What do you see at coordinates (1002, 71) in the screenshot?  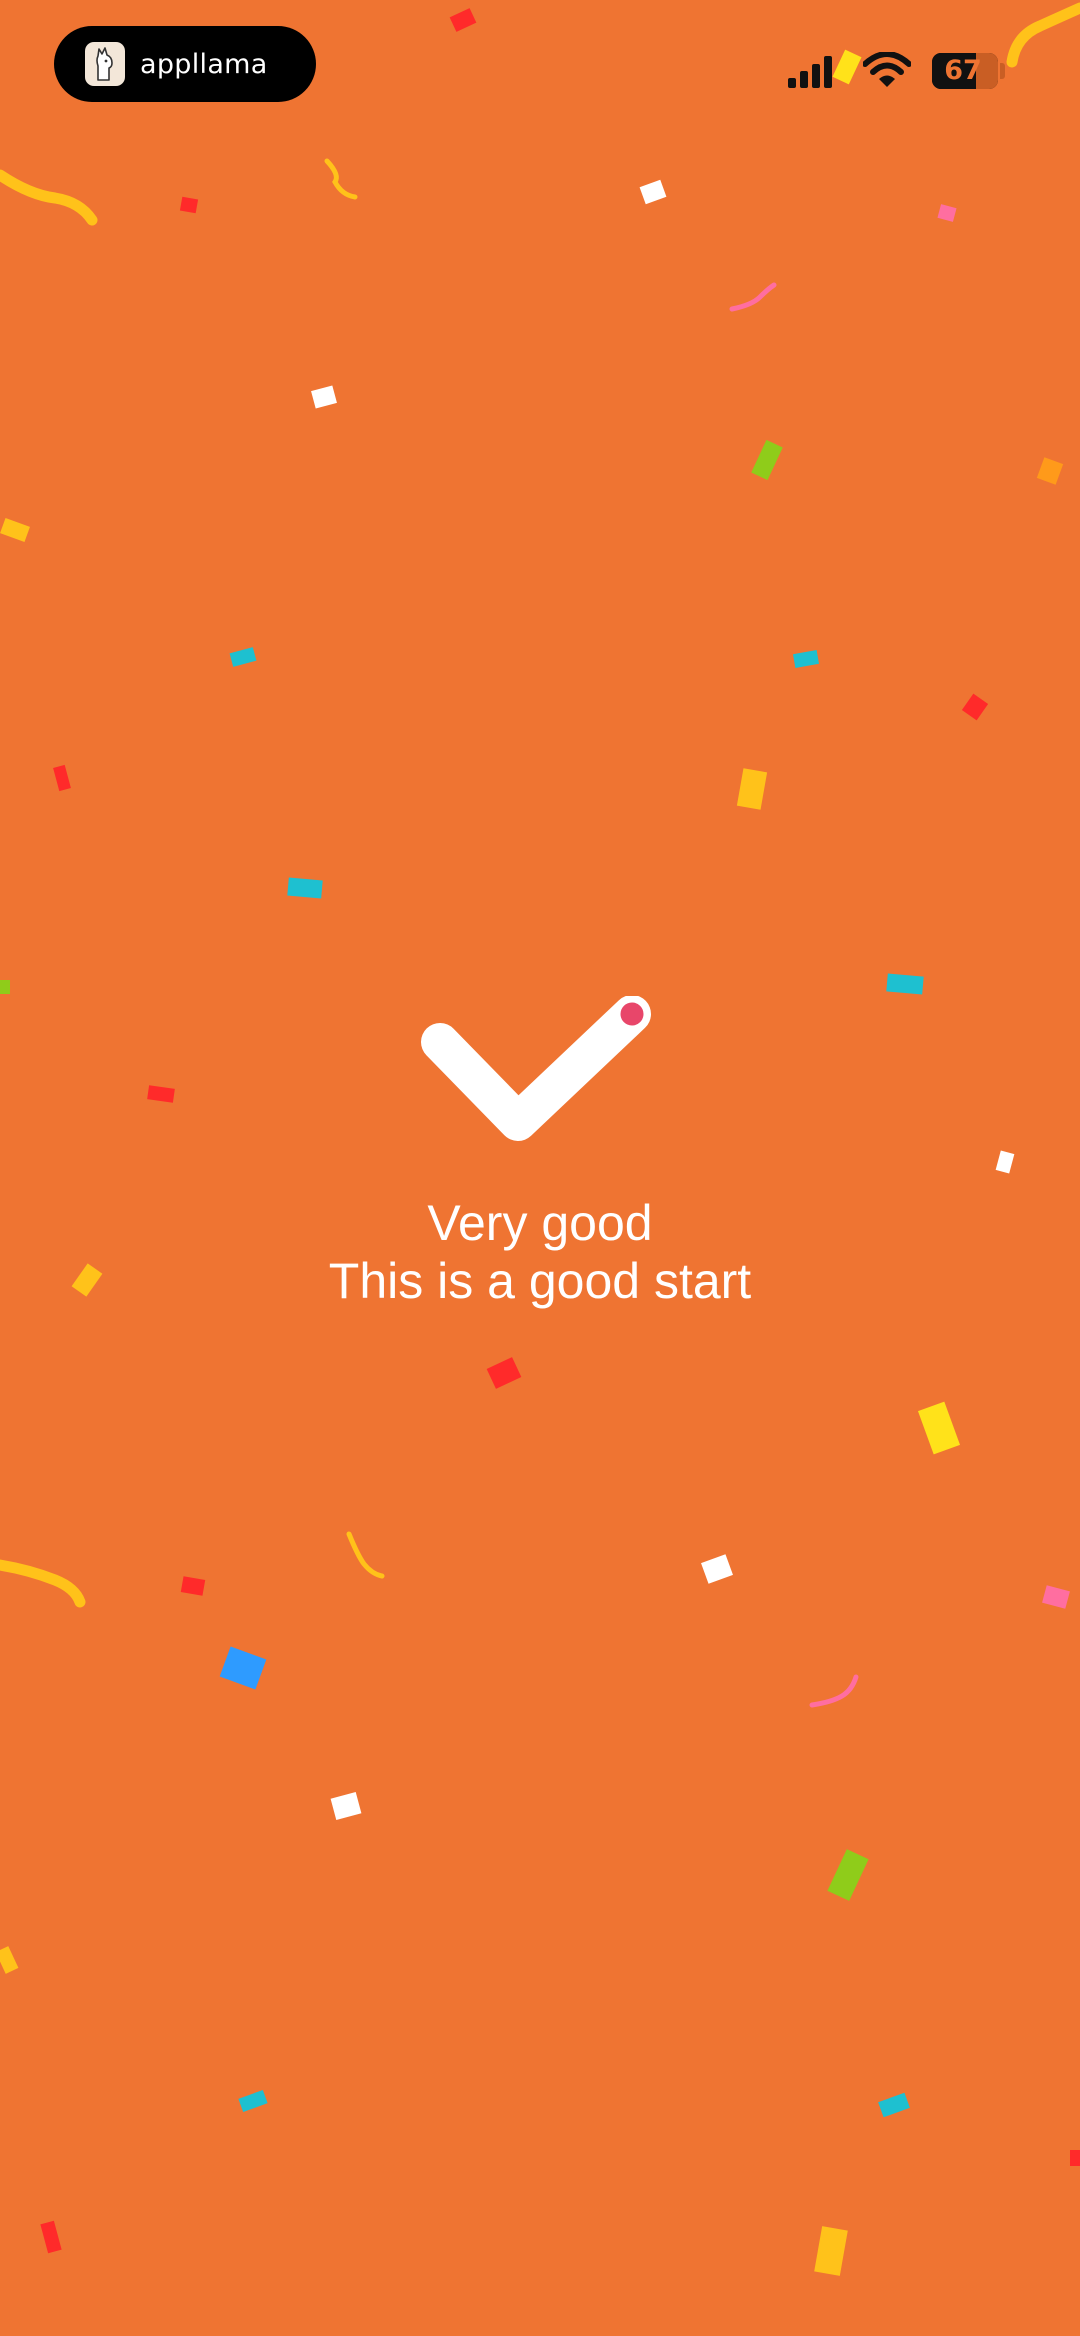 I see `battery-cap` at bounding box center [1002, 71].